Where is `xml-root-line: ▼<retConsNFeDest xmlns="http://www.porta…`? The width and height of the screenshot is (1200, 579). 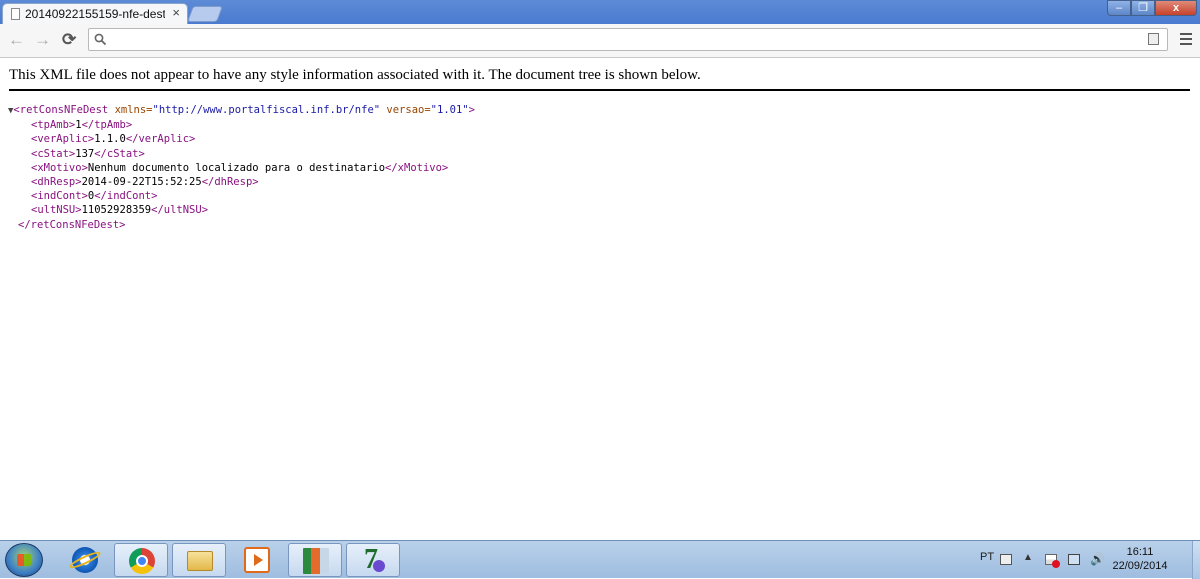
xml-root-line: ▼<retConsNFeDest xmlns="http://www.porta… is located at coordinates (241, 110).